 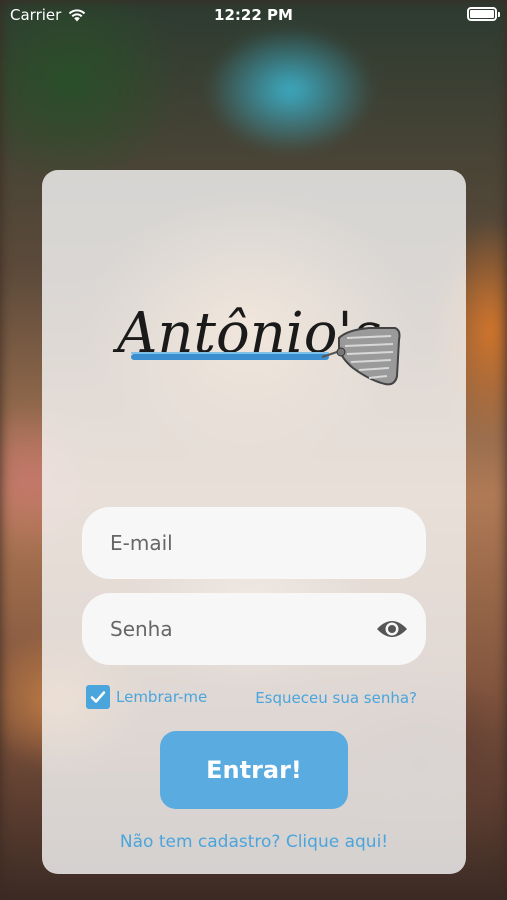 What do you see at coordinates (392, 629) in the screenshot?
I see `eye-icon` at bounding box center [392, 629].